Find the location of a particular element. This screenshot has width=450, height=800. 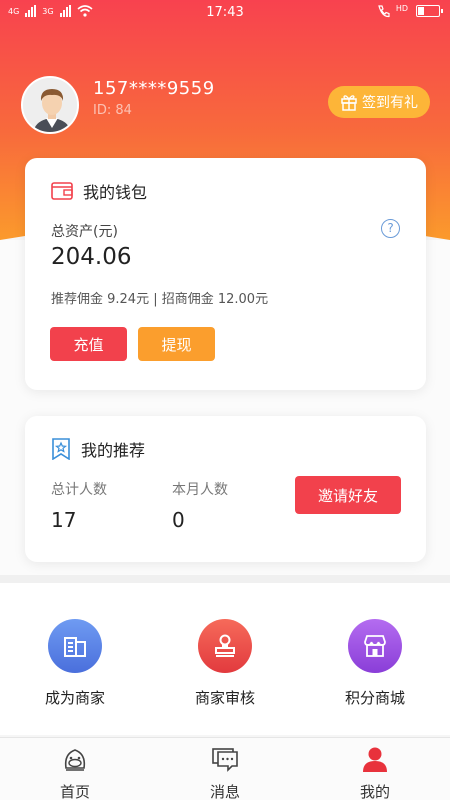

user-id: ID: 84 is located at coordinates (112, 110).